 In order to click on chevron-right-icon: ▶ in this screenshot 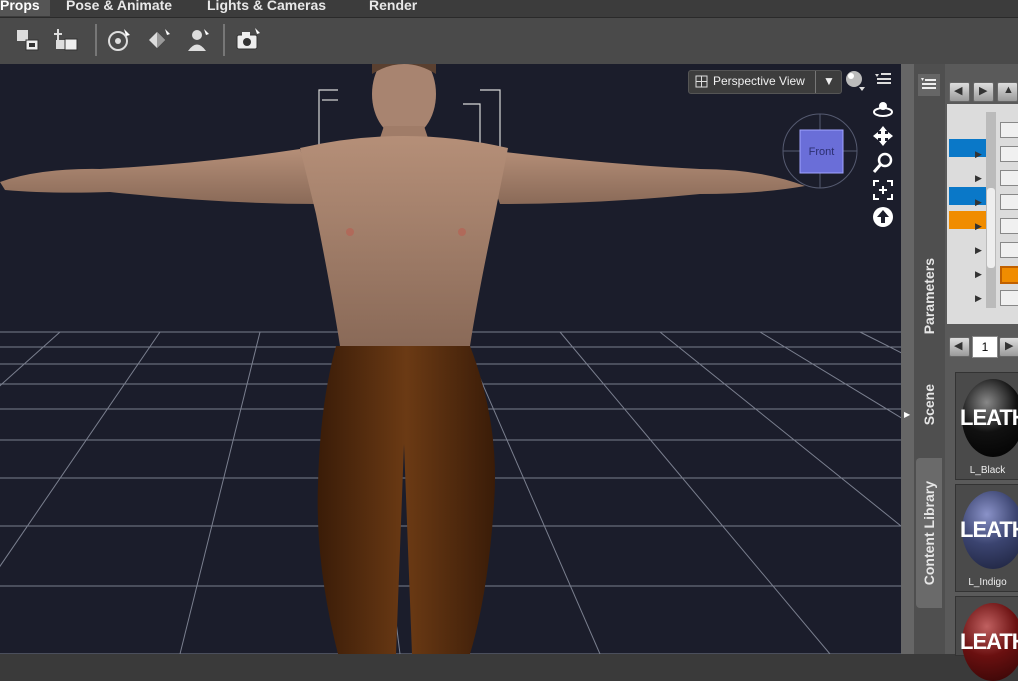, I will do `click(907, 414)`.